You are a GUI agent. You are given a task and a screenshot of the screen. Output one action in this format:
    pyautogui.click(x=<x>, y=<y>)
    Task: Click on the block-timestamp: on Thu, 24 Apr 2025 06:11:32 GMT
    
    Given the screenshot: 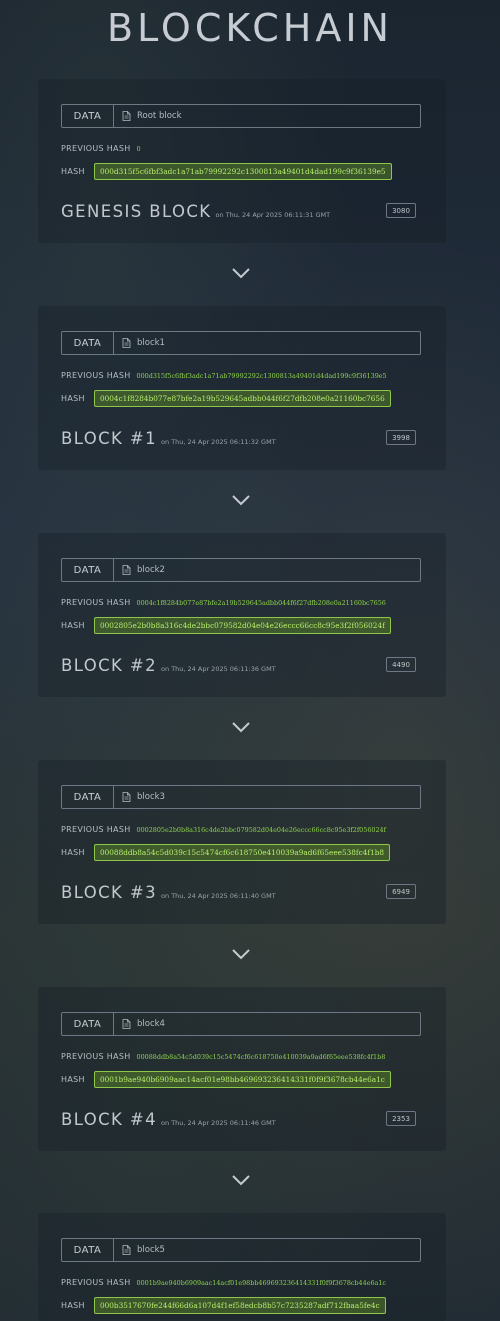 What is the action you would take?
    pyautogui.click(x=218, y=442)
    